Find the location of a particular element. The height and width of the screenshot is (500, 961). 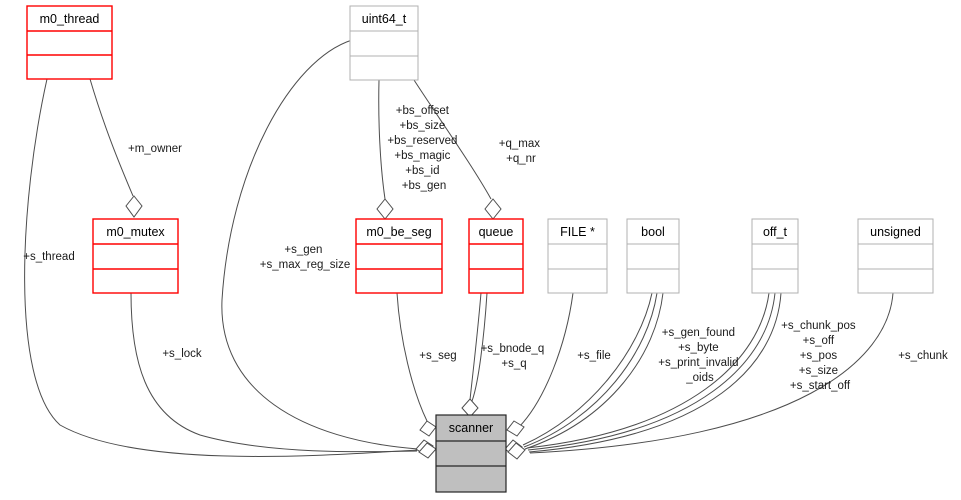

aggregation-diamond-m0_mutex is located at coordinates (134, 206).